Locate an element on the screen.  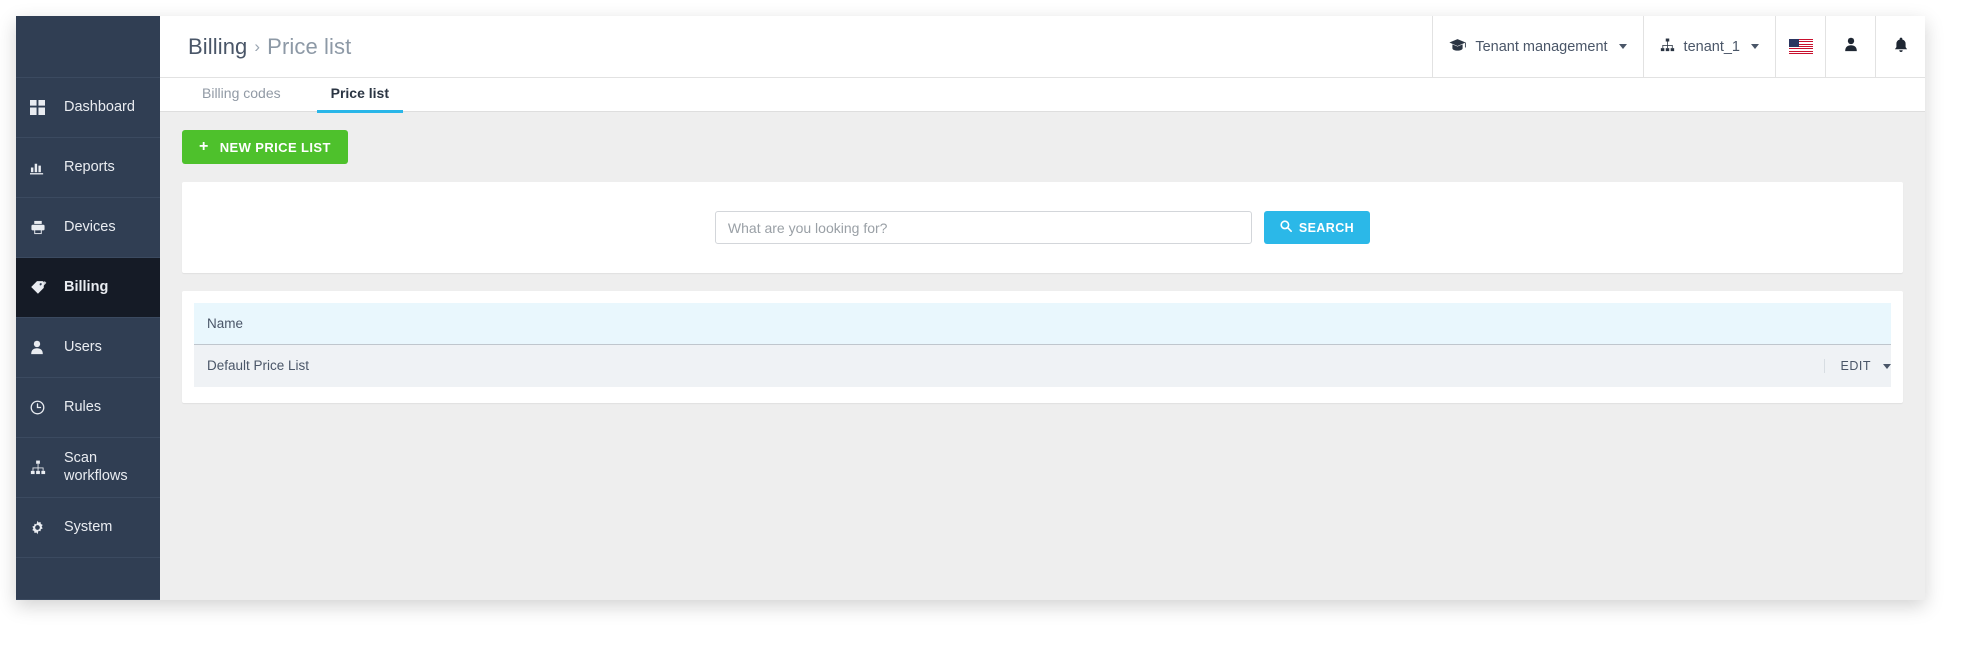
sidebar-item-devices: Devices is located at coordinates (88, 228).